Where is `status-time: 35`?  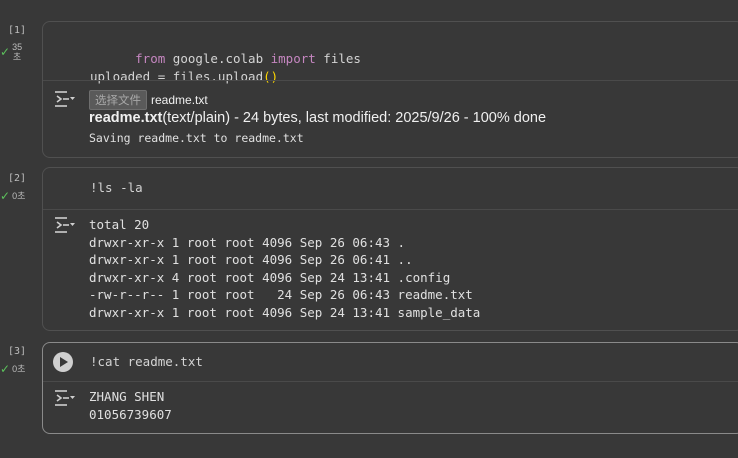
status-time: 35 is located at coordinates (17, 47).